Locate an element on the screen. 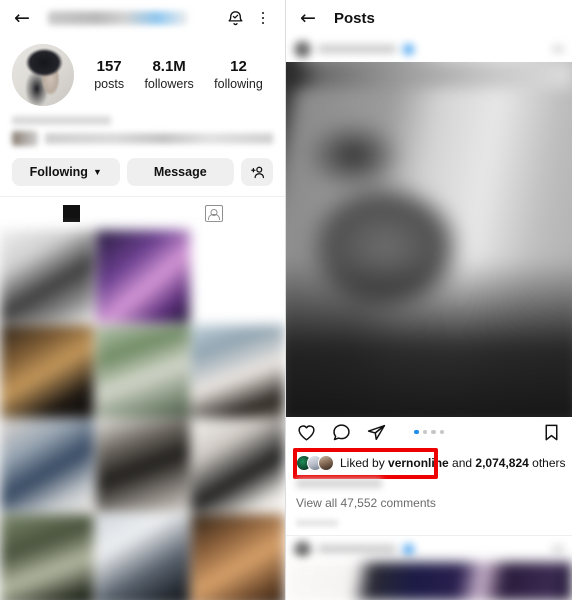 The image size is (572, 600). stat-posts: 157 posts is located at coordinates (109, 75).